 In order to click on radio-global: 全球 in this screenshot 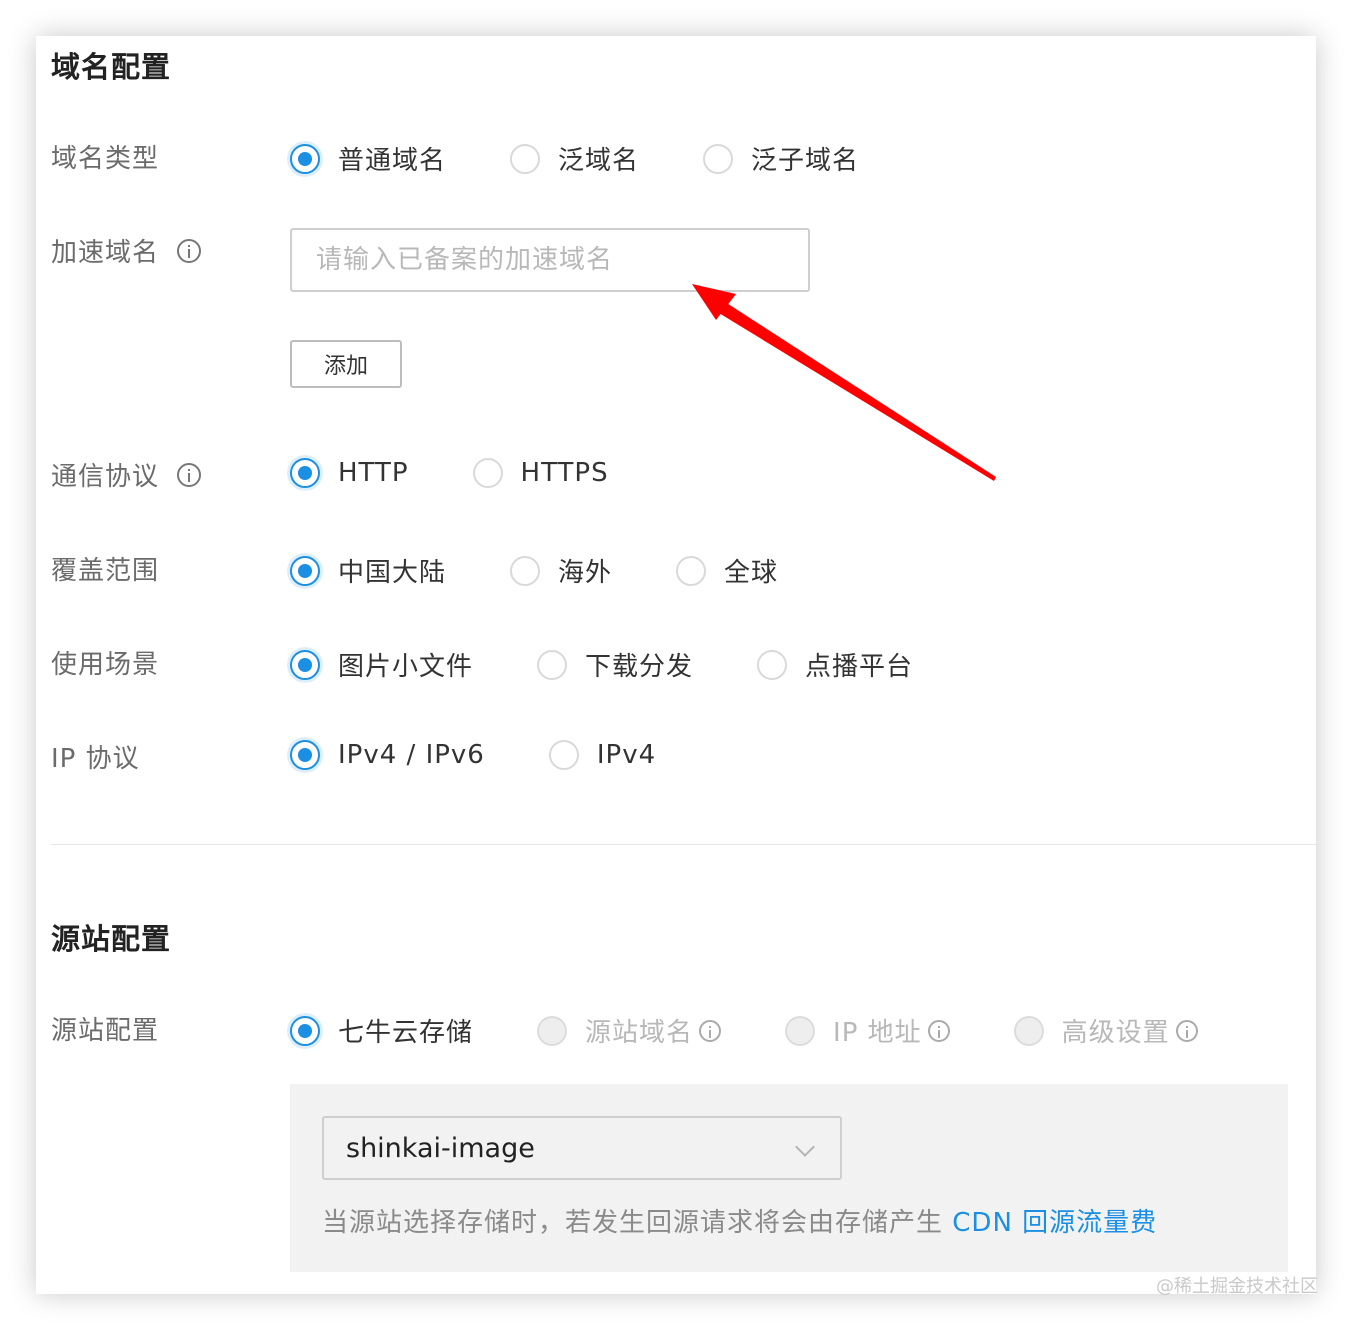, I will do `click(727, 570)`.